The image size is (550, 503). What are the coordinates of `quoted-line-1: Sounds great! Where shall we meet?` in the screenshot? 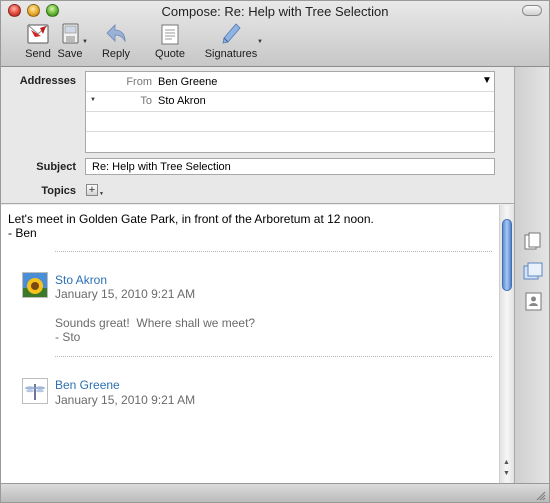 It's located at (155, 323).